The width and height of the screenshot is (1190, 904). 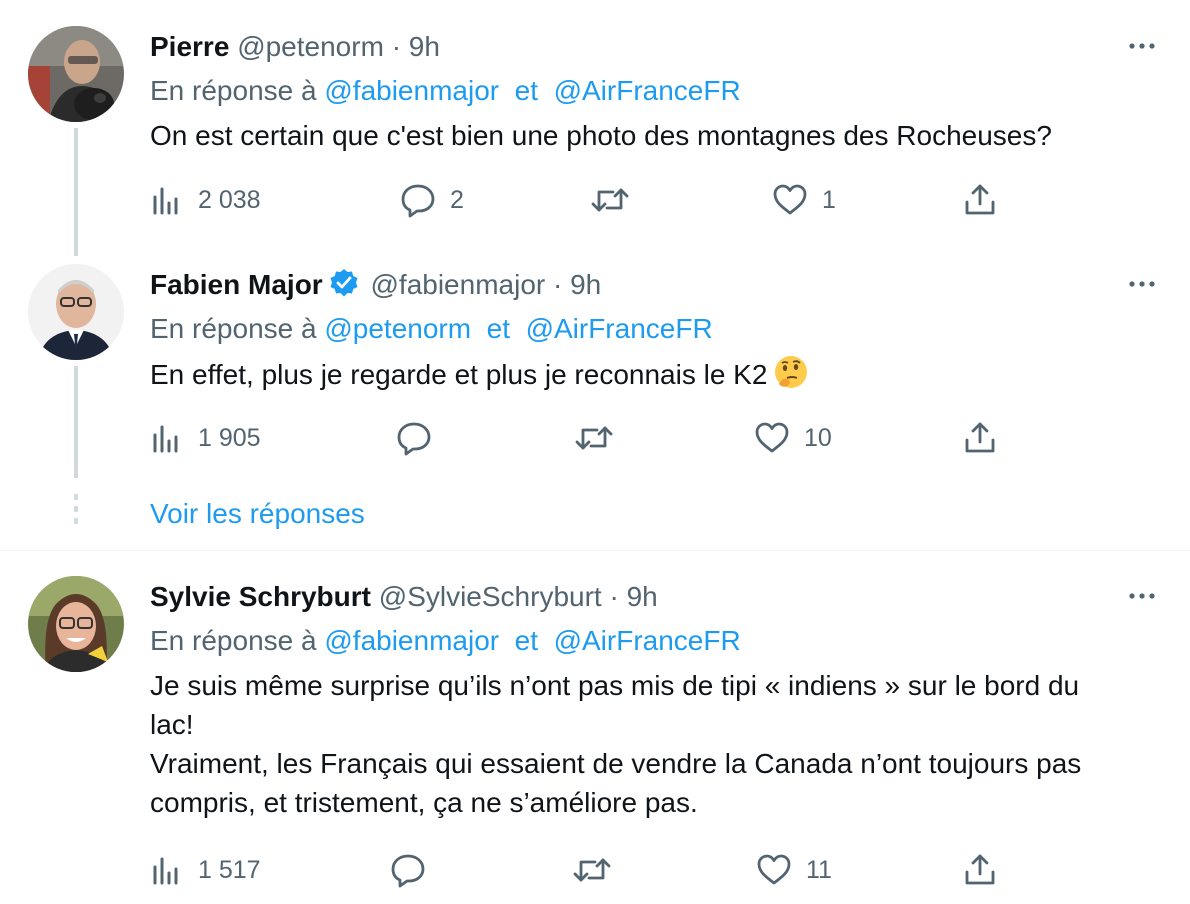 I want to click on action-bar: 1 905 10, so click(x=600, y=438).